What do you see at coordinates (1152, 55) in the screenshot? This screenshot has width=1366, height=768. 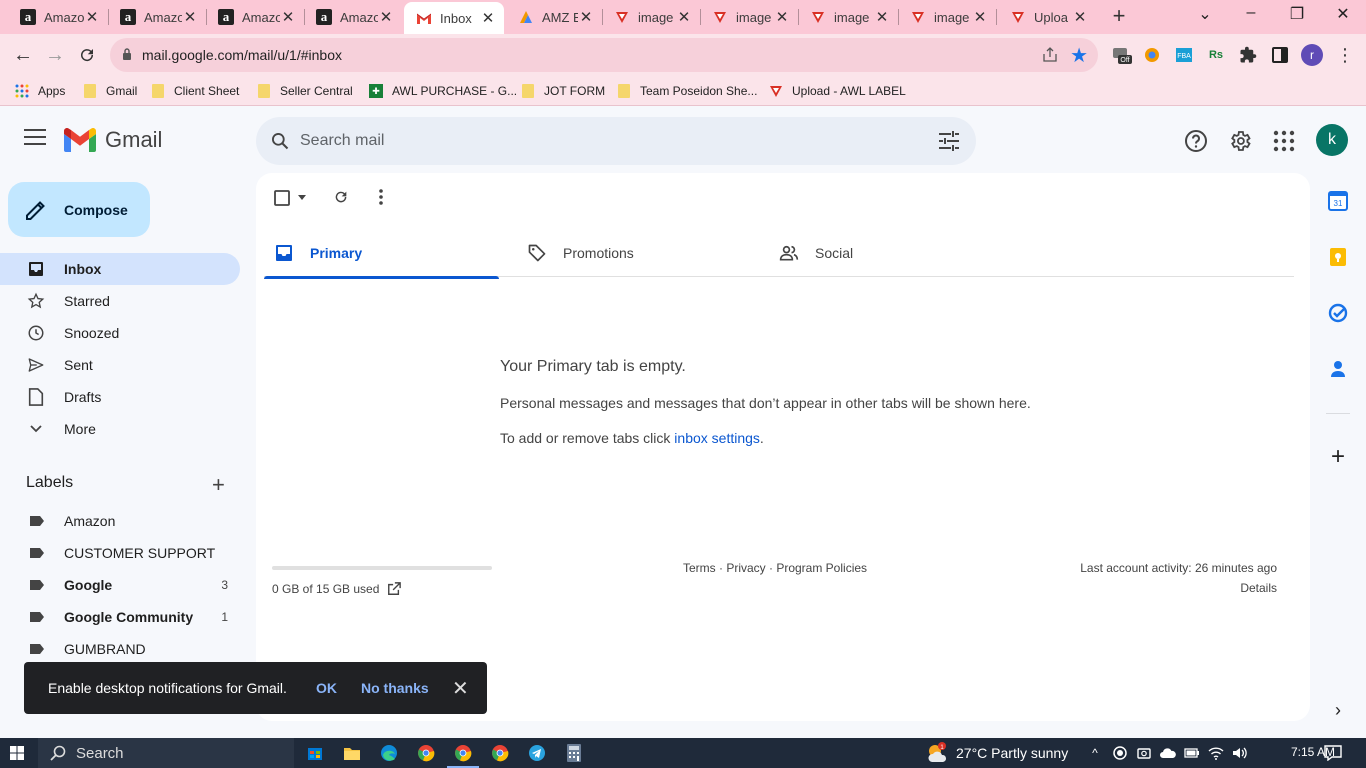 I see `firefox-like-extension-icon` at bounding box center [1152, 55].